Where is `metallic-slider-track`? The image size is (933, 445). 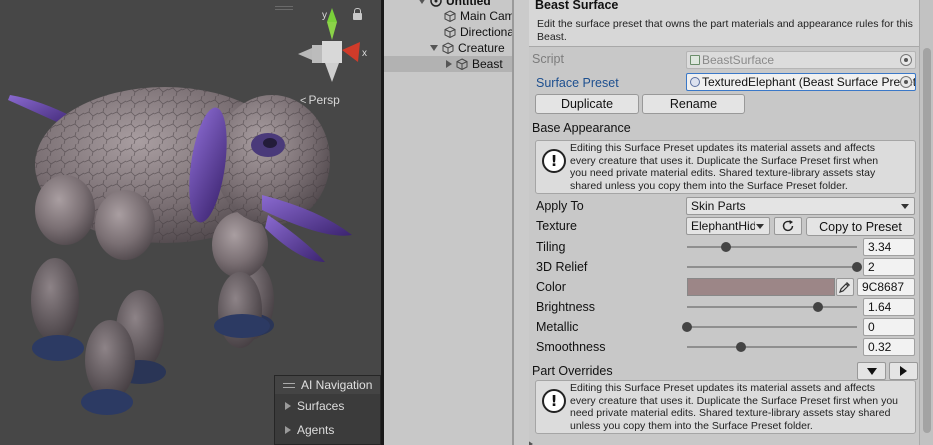
metallic-slider-track is located at coordinates (772, 327).